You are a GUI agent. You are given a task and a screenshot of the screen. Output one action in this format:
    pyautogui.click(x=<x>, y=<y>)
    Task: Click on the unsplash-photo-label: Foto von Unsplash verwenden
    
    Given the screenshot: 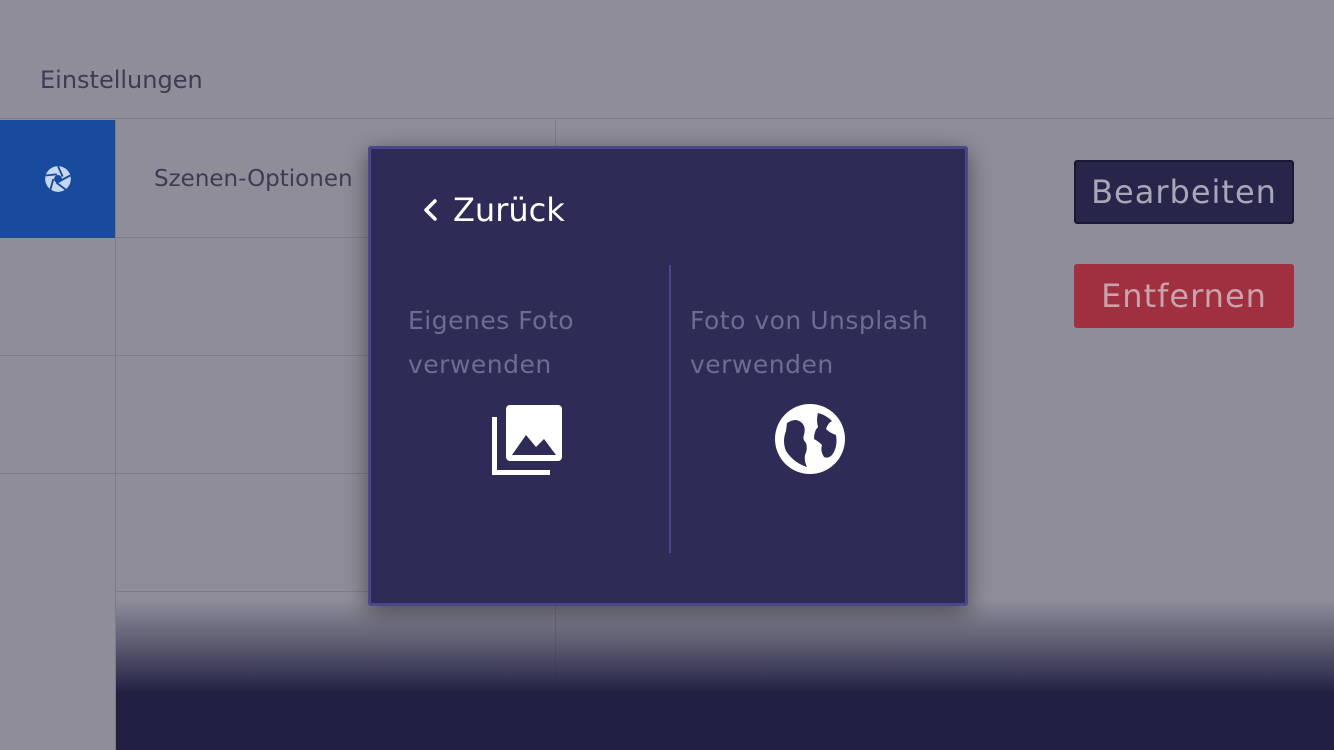 What is the action you would take?
    pyautogui.click(x=809, y=342)
    